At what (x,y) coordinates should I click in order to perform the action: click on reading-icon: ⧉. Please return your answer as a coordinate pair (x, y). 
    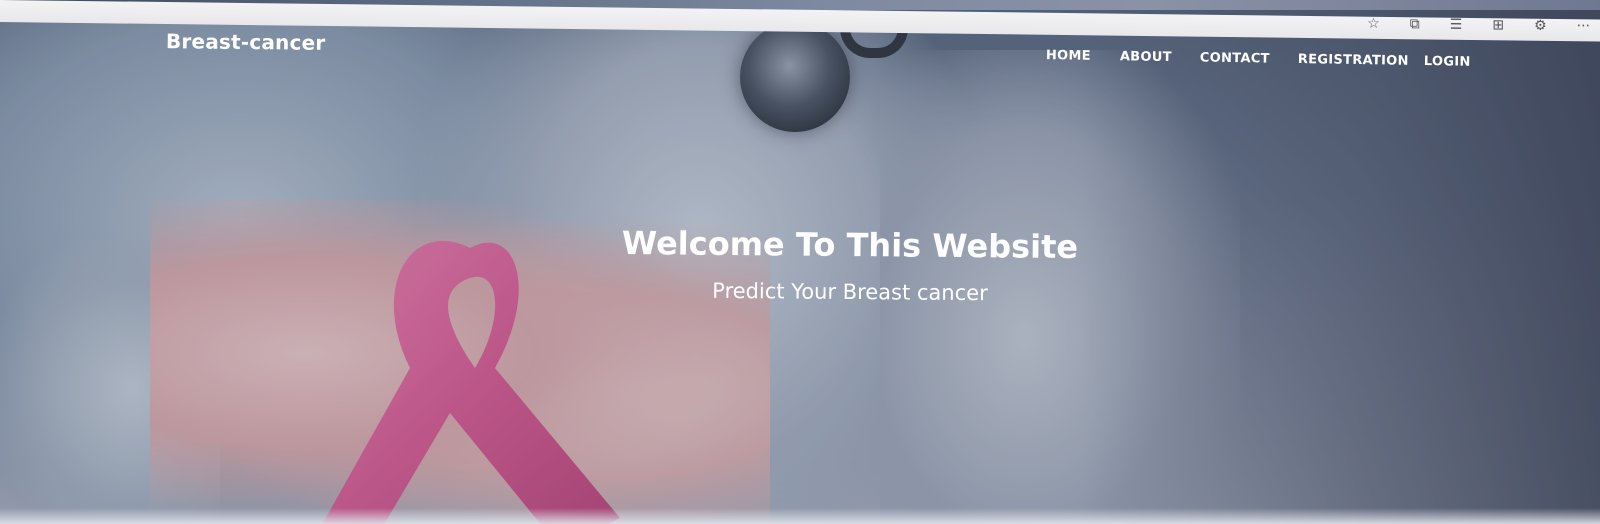
    Looking at the image, I should click on (1415, 24).